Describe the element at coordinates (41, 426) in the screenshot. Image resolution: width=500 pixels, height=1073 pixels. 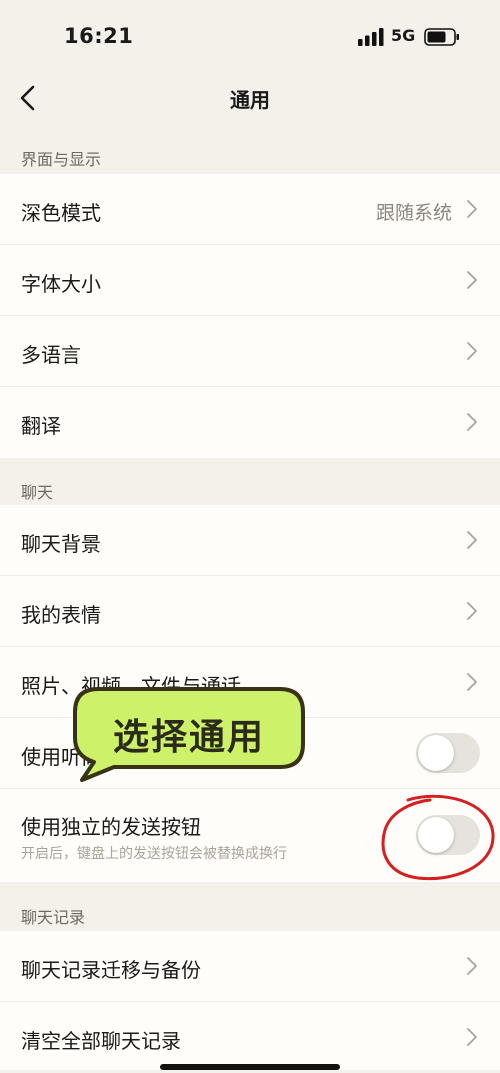
I see `row-label: 翻译` at that location.